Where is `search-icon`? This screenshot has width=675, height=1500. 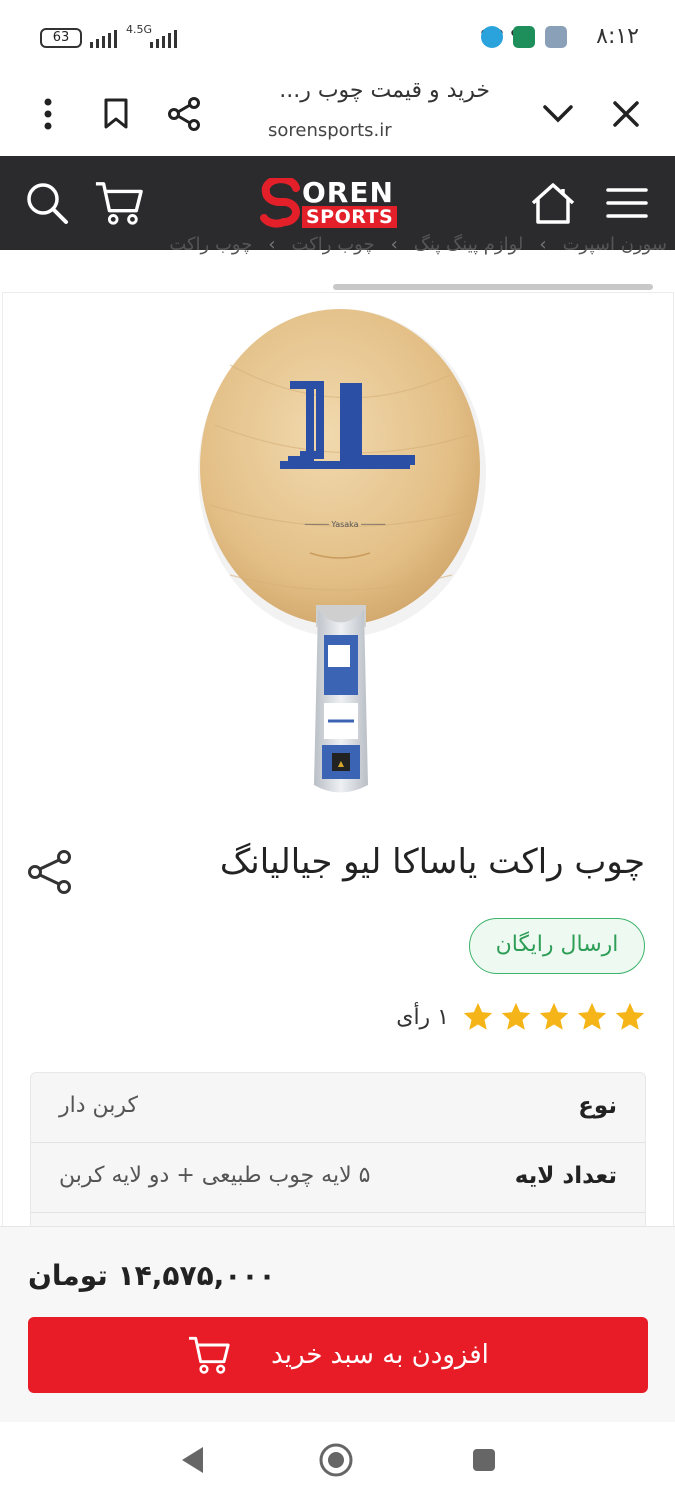 search-icon is located at coordinates (47, 203).